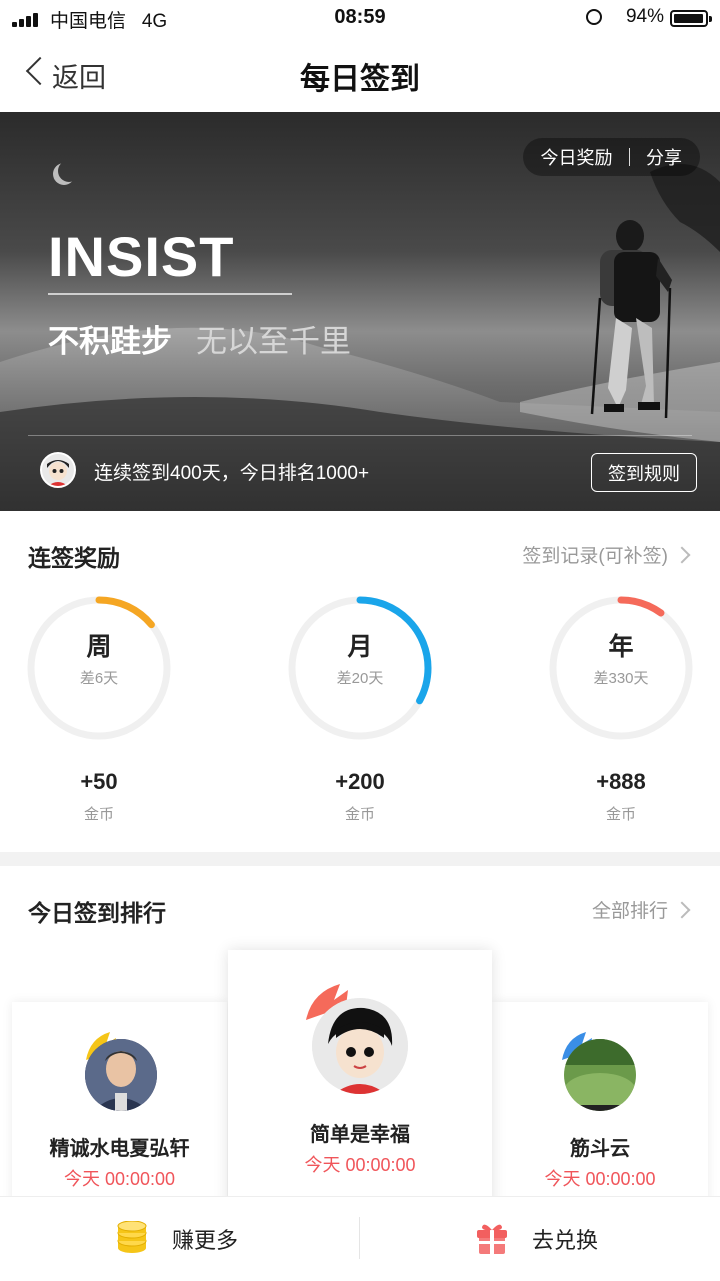 The width and height of the screenshot is (720, 1281). Describe the element at coordinates (631, 319) in the screenshot. I see `hiker-illustration` at that location.